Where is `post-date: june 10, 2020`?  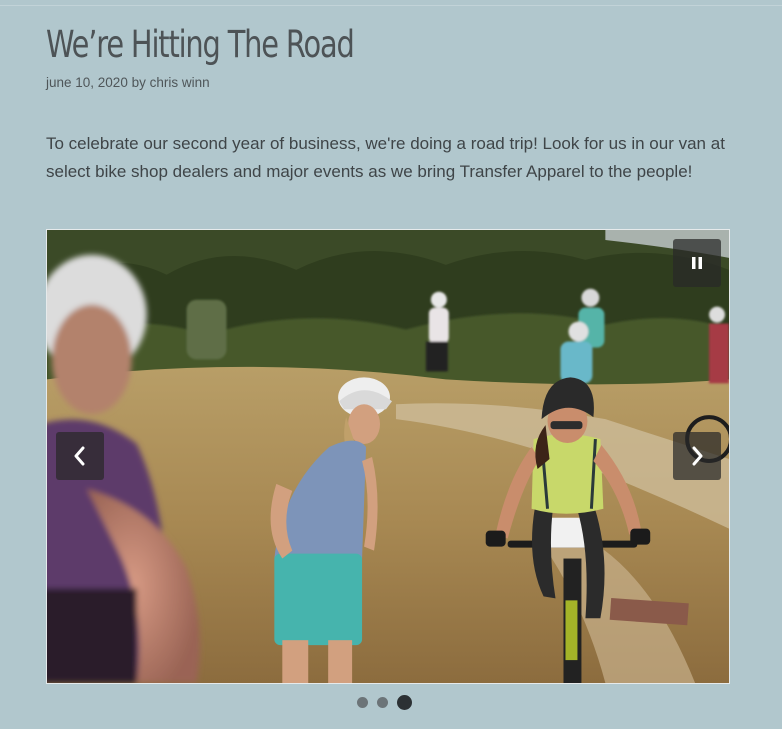
post-date: june 10, 2020 is located at coordinates (87, 82).